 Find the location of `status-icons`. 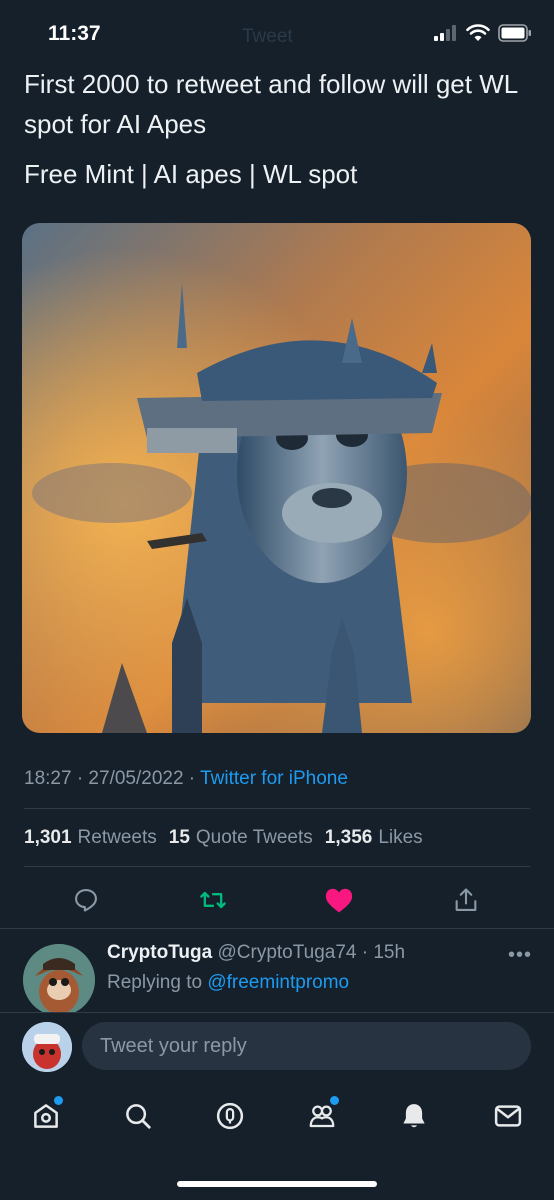

status-icons is located at coordinates (483, 33).